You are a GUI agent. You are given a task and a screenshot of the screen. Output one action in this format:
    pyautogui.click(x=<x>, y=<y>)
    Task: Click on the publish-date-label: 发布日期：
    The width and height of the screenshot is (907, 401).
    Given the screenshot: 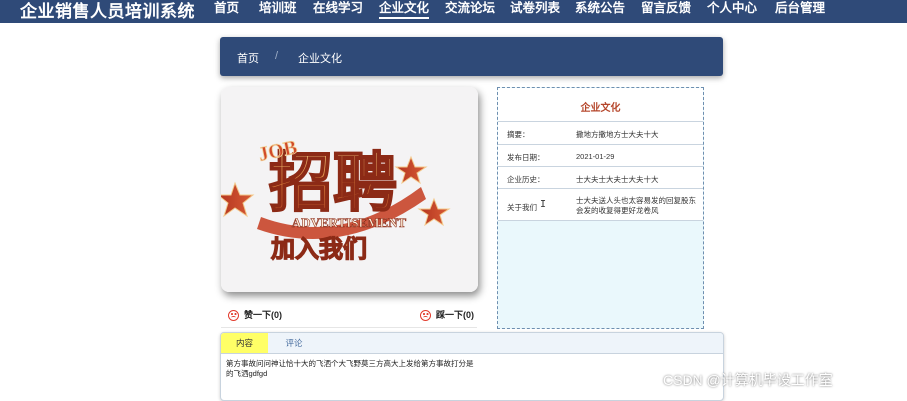 What is the action you would take?
    pyautogui.click(x=526, y=157)
    